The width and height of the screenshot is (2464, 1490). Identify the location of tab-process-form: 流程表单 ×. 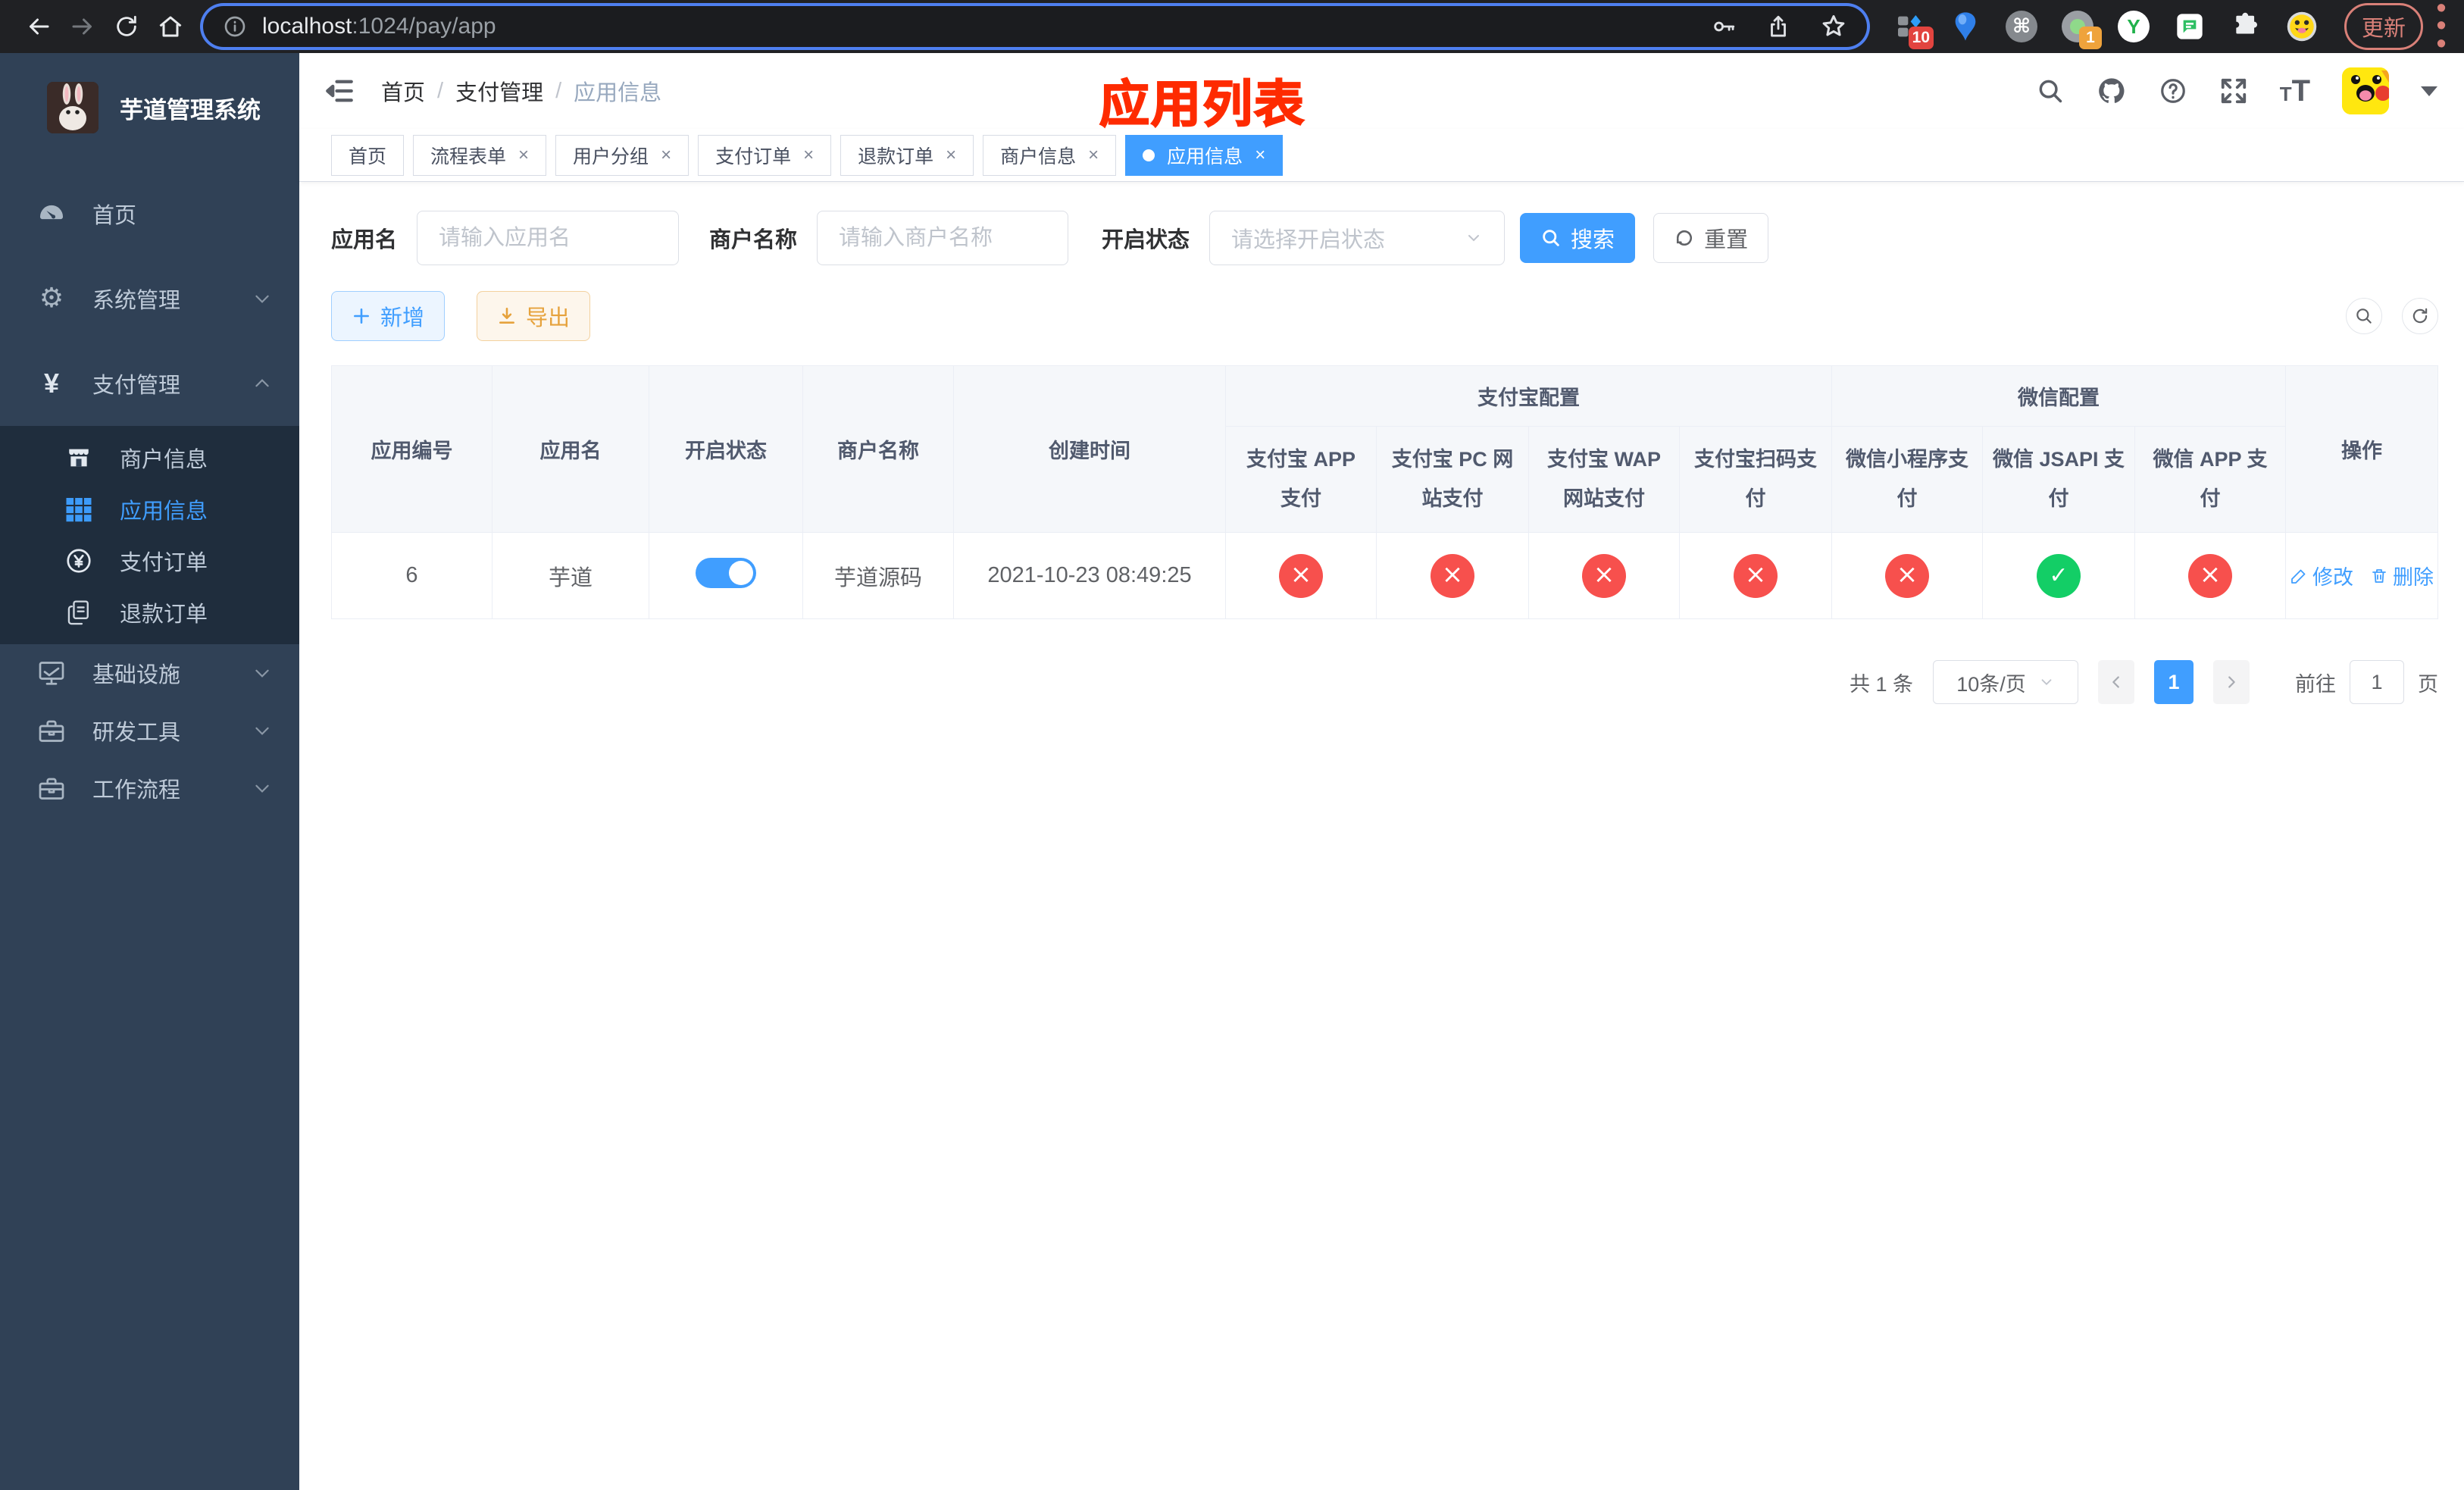
(480, 155).